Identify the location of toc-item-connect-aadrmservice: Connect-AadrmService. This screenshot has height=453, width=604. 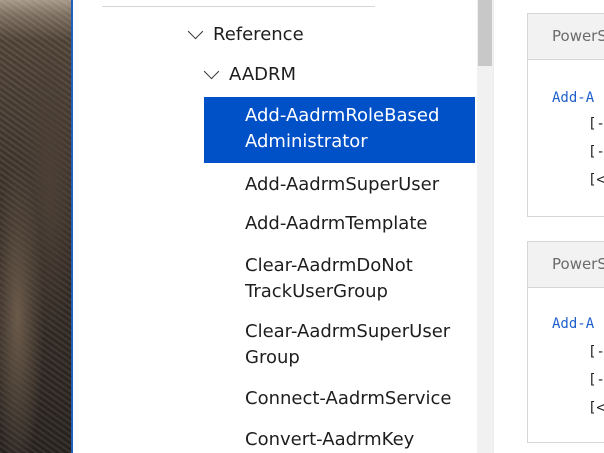
(339, 399).